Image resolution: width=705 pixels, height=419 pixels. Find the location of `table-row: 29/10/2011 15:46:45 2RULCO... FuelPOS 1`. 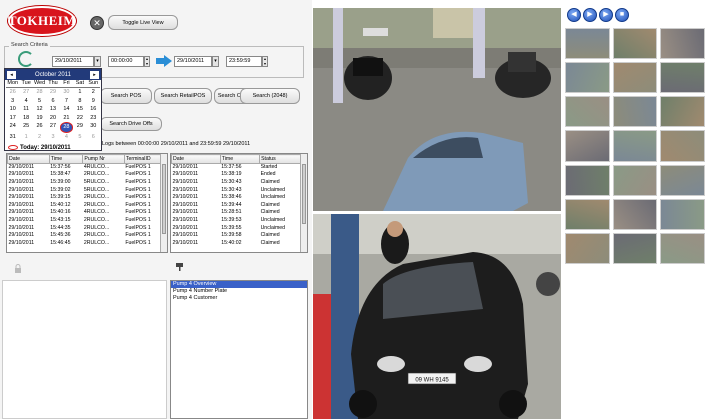

table-row: 29/10/2011 15:46:45 2RULCO... FuelPOS 1 is located at coordinates (87, 243).